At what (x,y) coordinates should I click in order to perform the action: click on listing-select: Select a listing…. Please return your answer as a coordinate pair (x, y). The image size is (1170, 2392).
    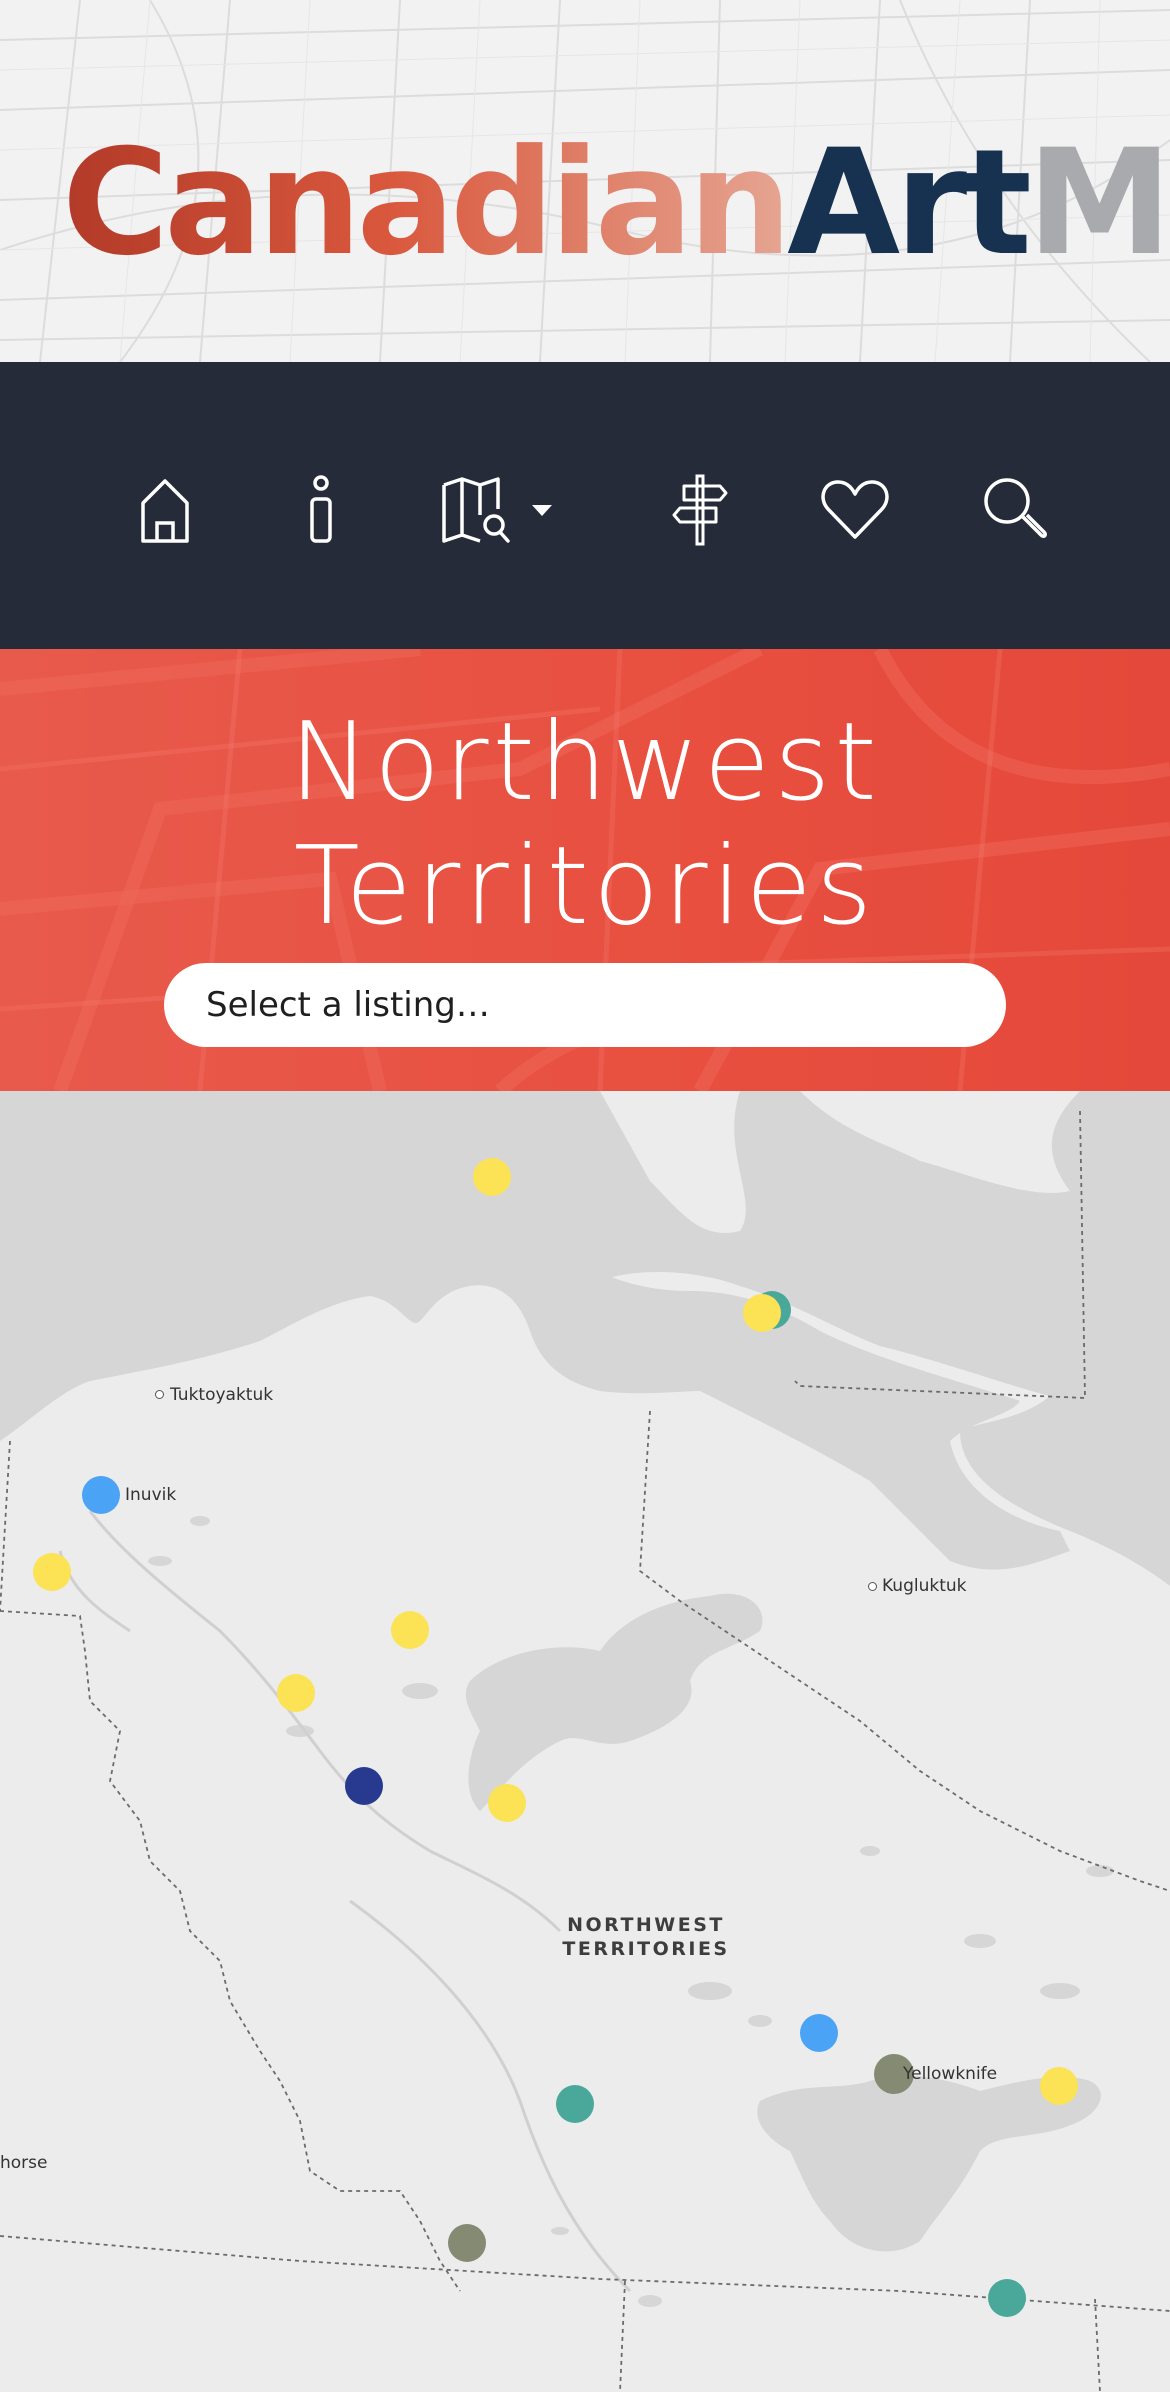
    Looking at the image, I should click on (585, 1005).